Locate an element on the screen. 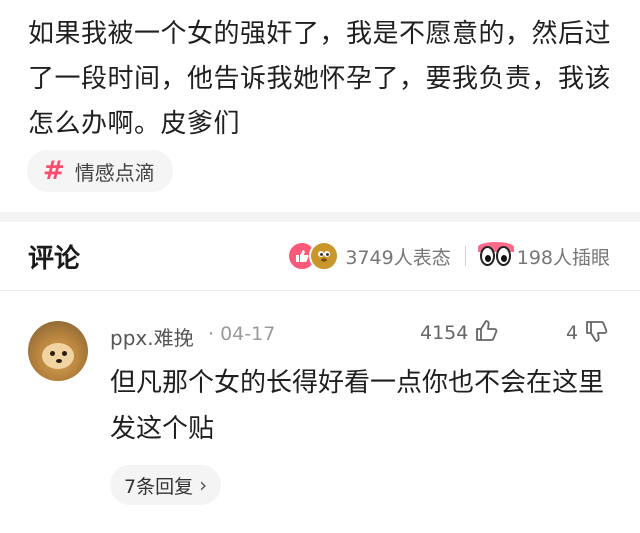 The image size is (640, 533). comments-title: 评论 is located at coordinates (54, 259).